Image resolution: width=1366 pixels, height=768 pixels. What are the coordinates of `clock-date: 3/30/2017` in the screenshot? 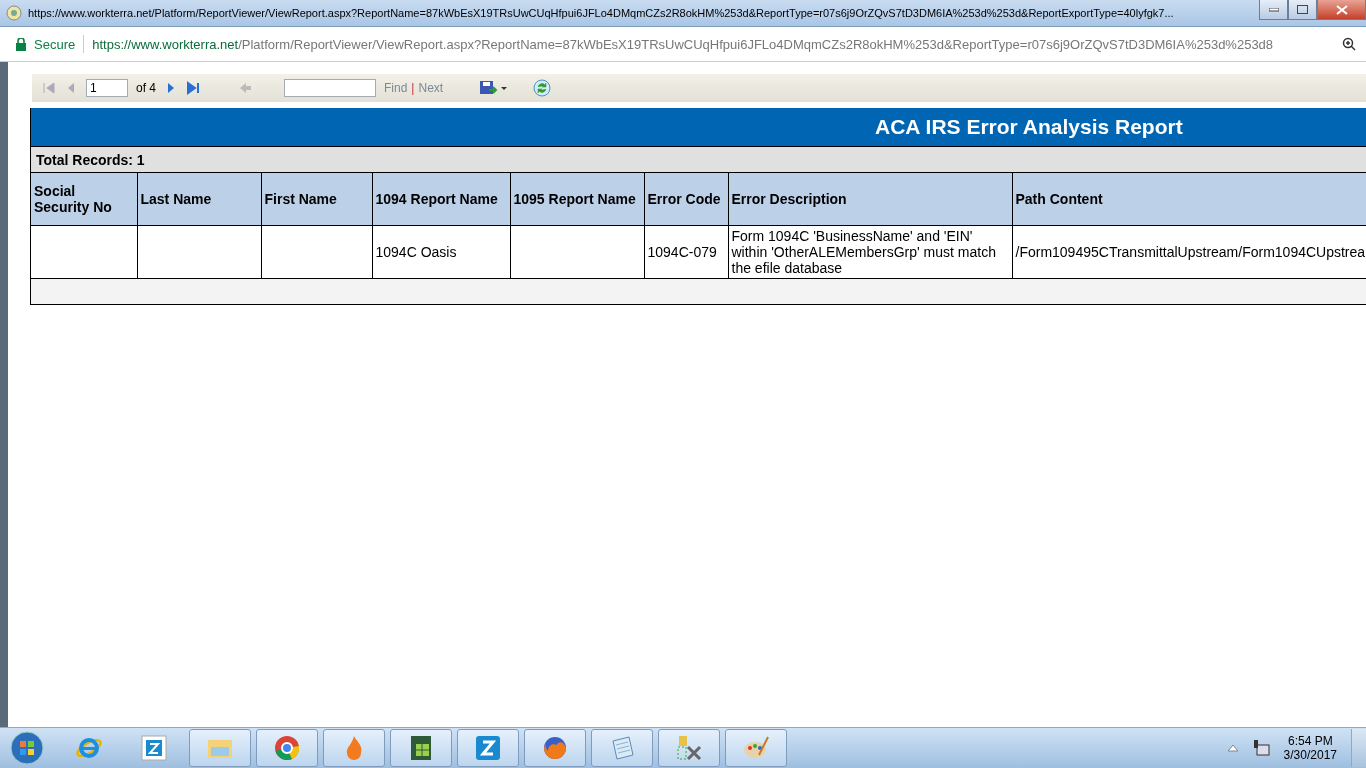 It's located at (1310, 755).